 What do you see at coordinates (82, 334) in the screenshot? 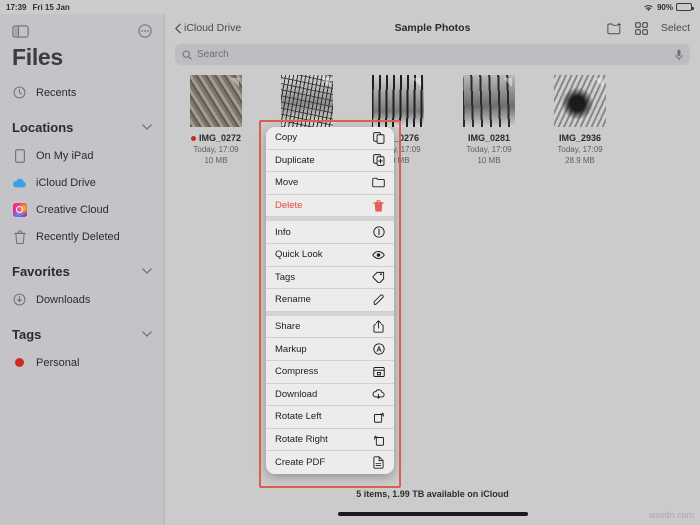
I see `sidebar-group-tags: Tags` at bounding box center [82, 334].